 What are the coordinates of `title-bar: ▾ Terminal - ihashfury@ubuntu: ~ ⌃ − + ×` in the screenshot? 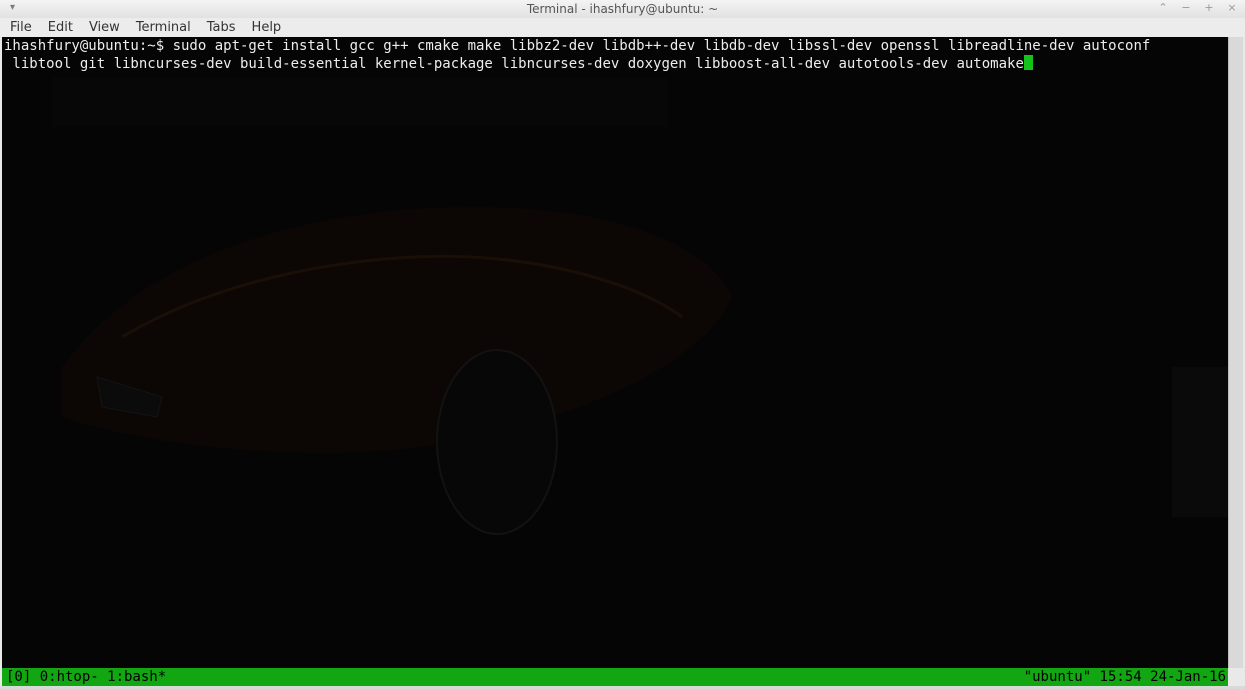 It's located at (622, 9).